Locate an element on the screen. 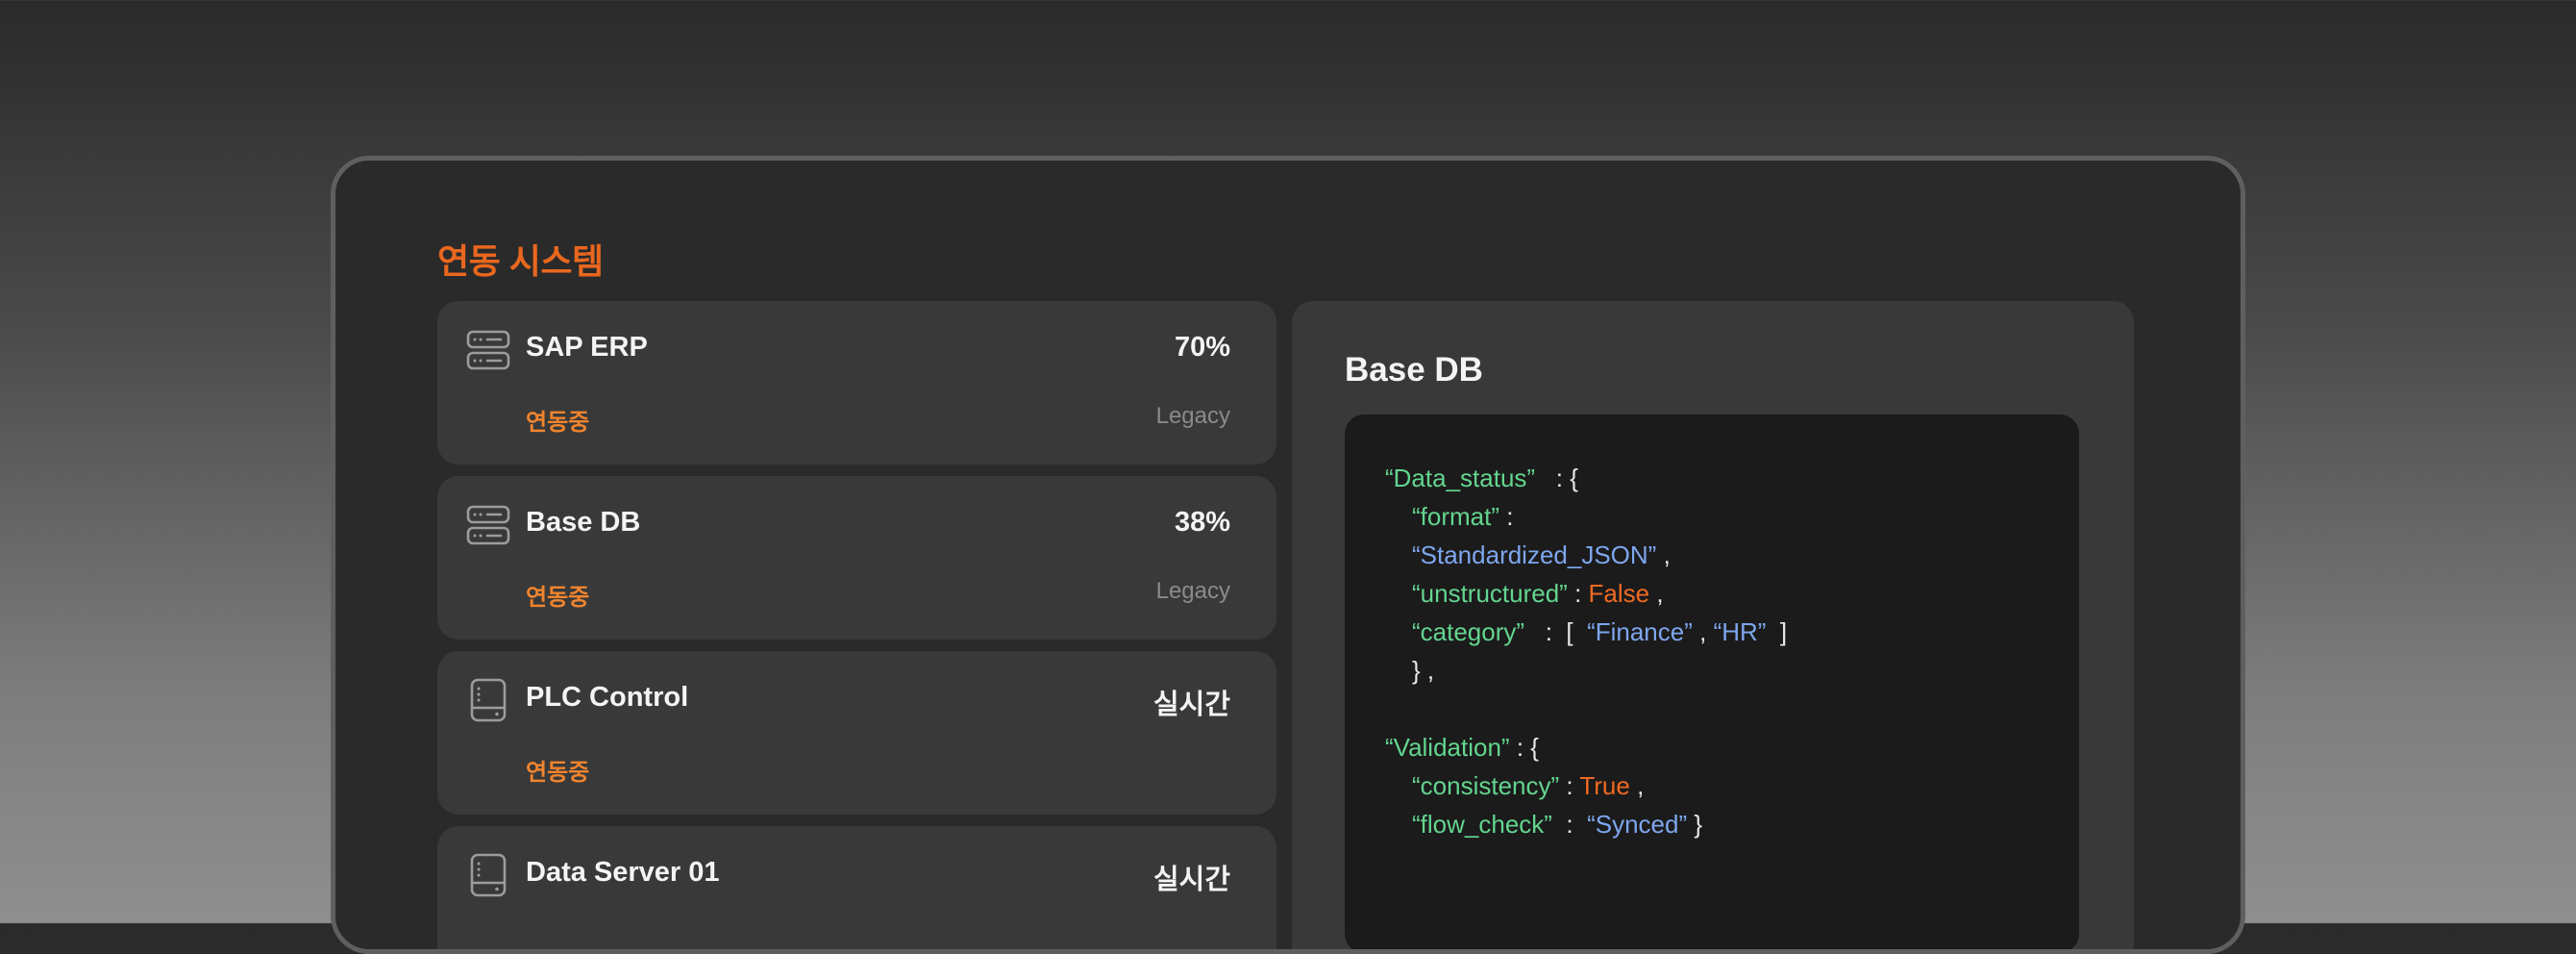 This screenshot has height=954, width=2576. system-name: SAP ERP is located at coordinates (587, 347).